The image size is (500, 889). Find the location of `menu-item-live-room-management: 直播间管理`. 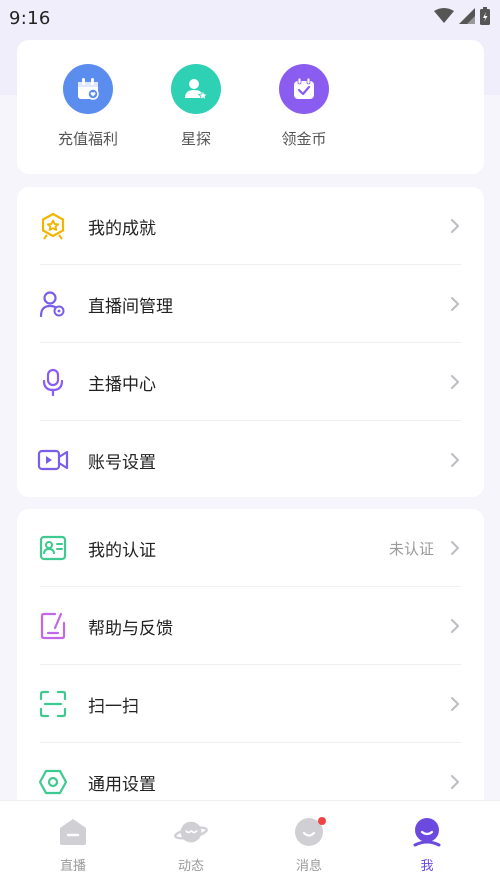

menu-item-live-room-management: 直播间管理 is located at coordinates (250, 304).